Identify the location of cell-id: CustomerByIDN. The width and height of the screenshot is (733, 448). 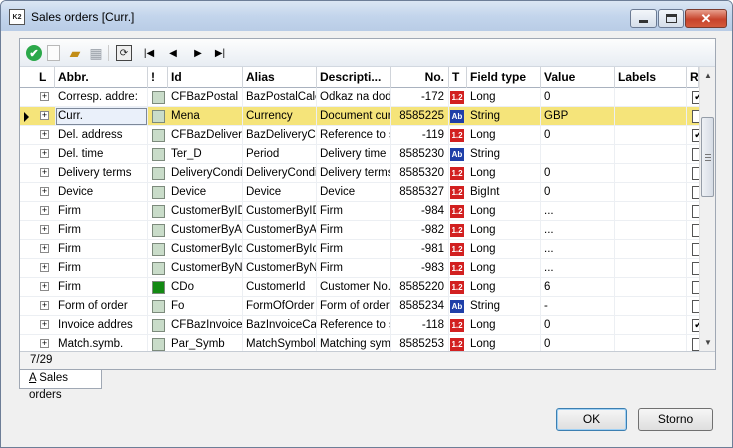
(205, 211).